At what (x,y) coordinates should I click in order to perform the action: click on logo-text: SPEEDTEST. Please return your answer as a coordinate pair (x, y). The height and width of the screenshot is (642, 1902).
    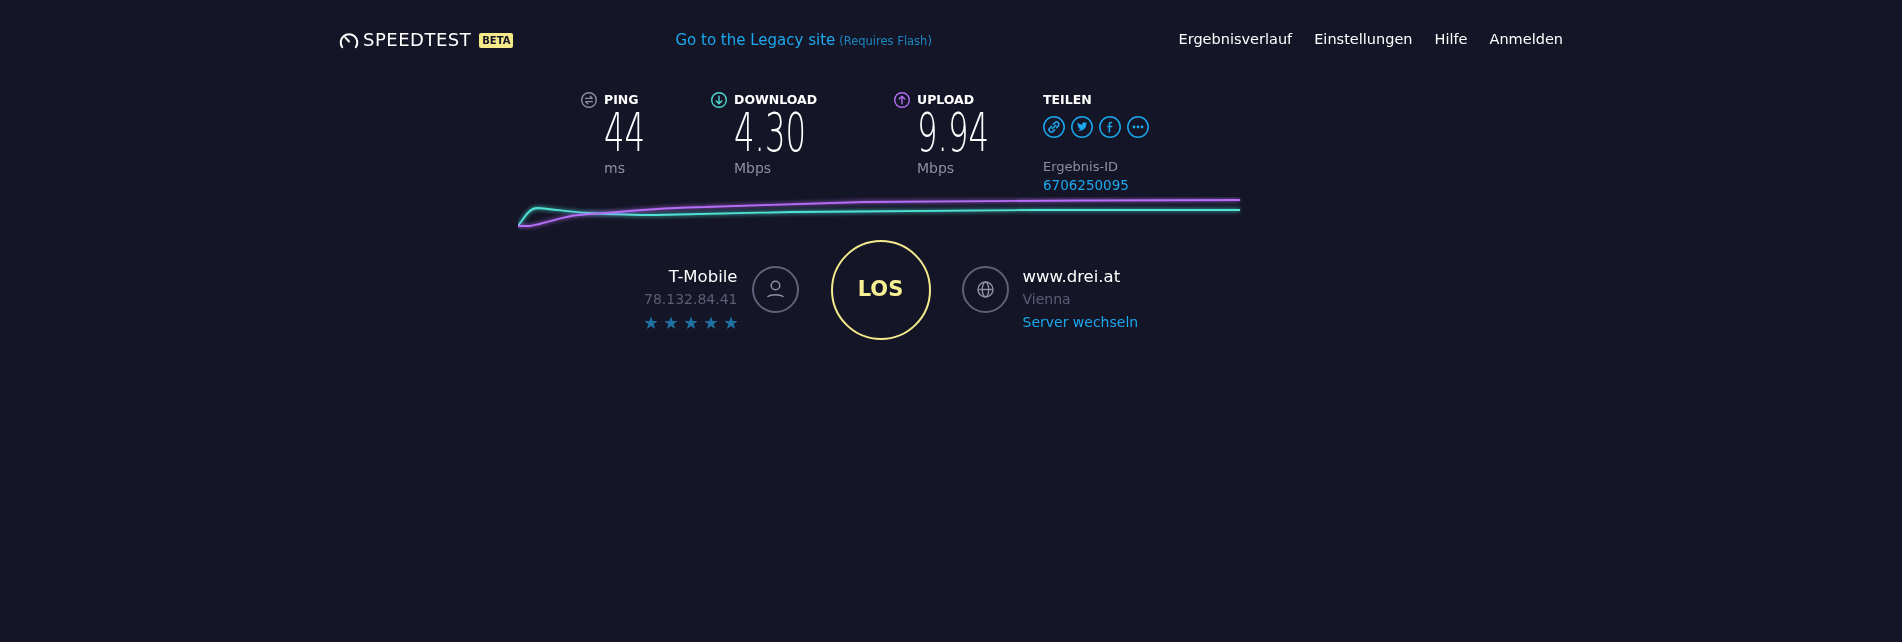
    Looking at the image, I should click on (417, 40).